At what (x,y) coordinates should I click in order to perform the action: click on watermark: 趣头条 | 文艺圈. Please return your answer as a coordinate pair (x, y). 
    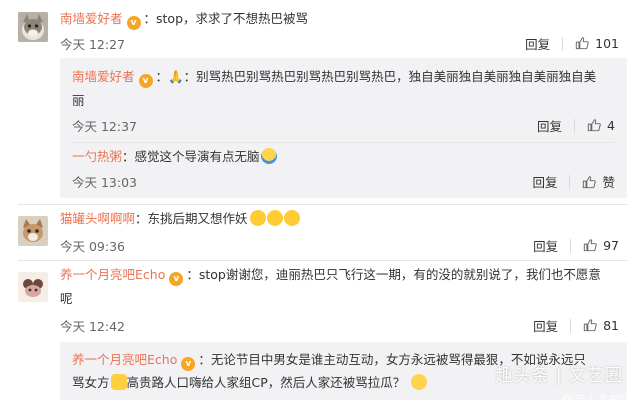
    Looking at the image, I should click on (559, 376).